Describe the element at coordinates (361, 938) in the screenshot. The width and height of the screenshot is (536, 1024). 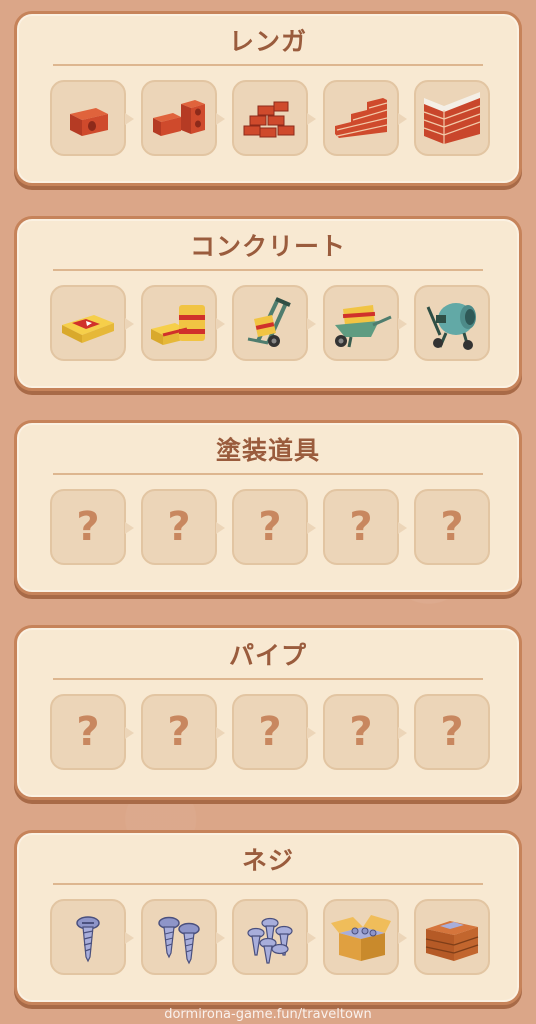
I see `open-screw-box-icon` at that location.